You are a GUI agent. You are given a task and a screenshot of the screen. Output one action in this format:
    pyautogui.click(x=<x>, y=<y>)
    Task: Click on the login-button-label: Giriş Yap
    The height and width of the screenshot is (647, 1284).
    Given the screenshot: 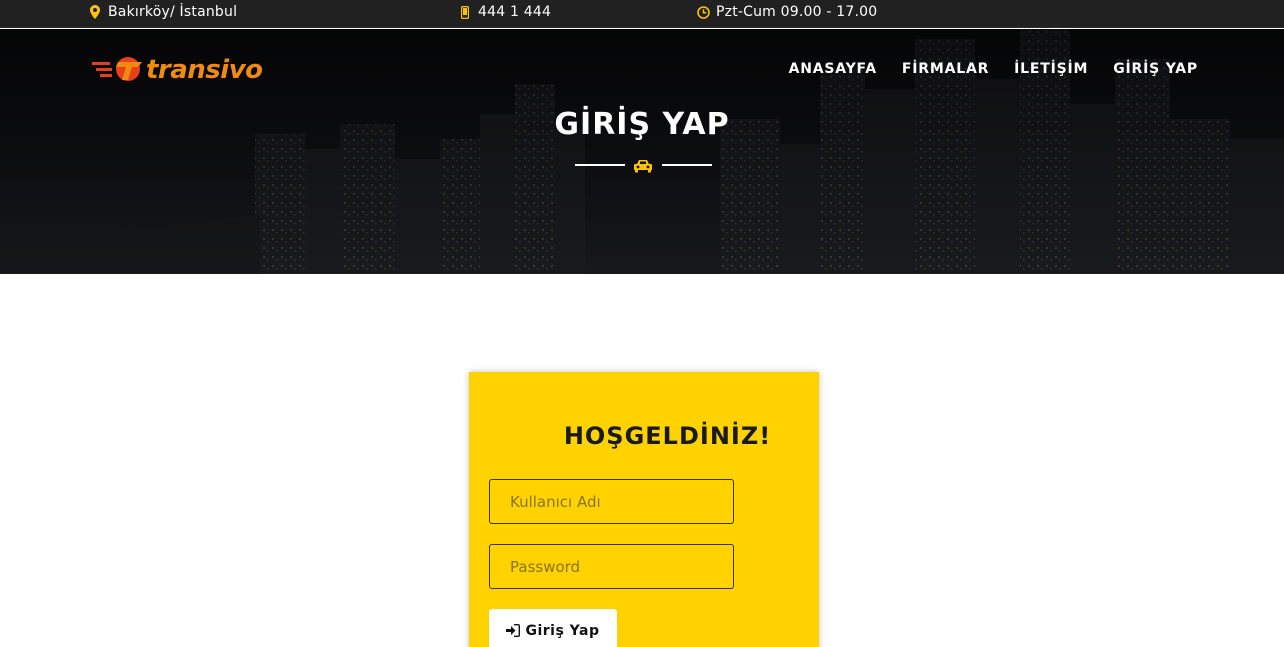 What is the action you would take?
    pyautogui.click(x=562, y=631)
    